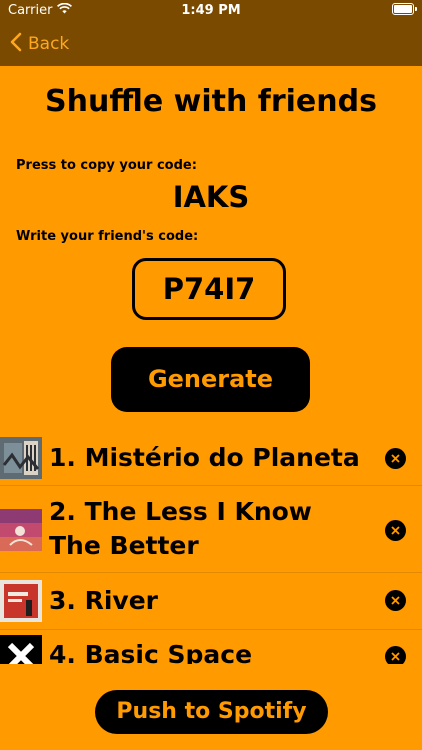 The image size is (422, 750). Describe the element at coordinates (16, 44) in the screenshot. I see `chevron-left-icon` at that location.